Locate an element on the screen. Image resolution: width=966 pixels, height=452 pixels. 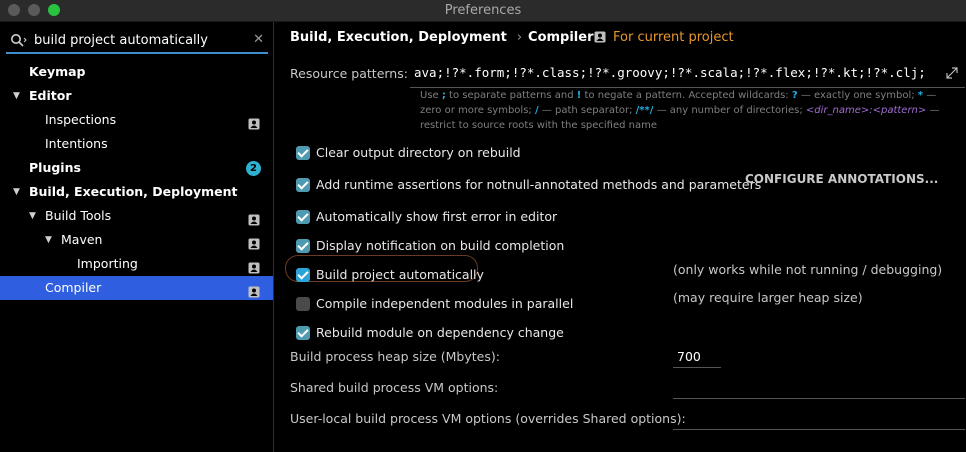
sidebar-item-label: Compiler is located at coordinates (73, 287).